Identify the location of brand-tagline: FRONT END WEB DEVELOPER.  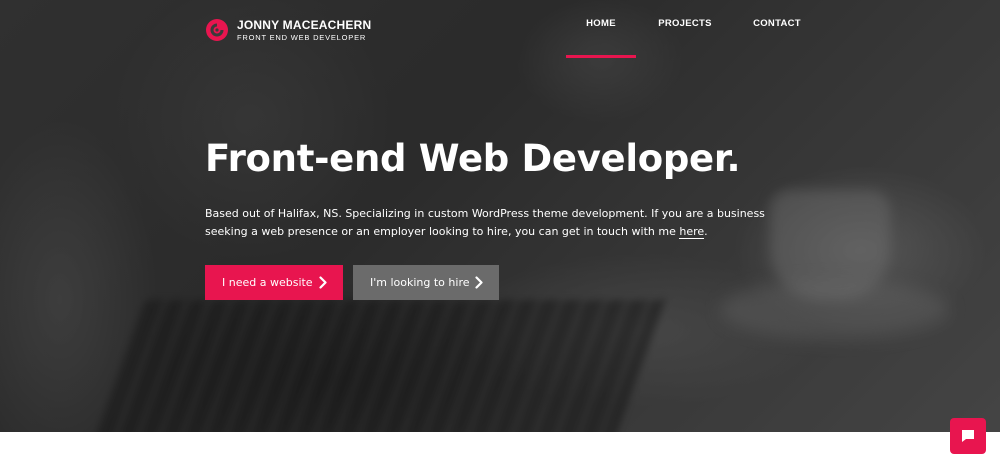
(302, 37).